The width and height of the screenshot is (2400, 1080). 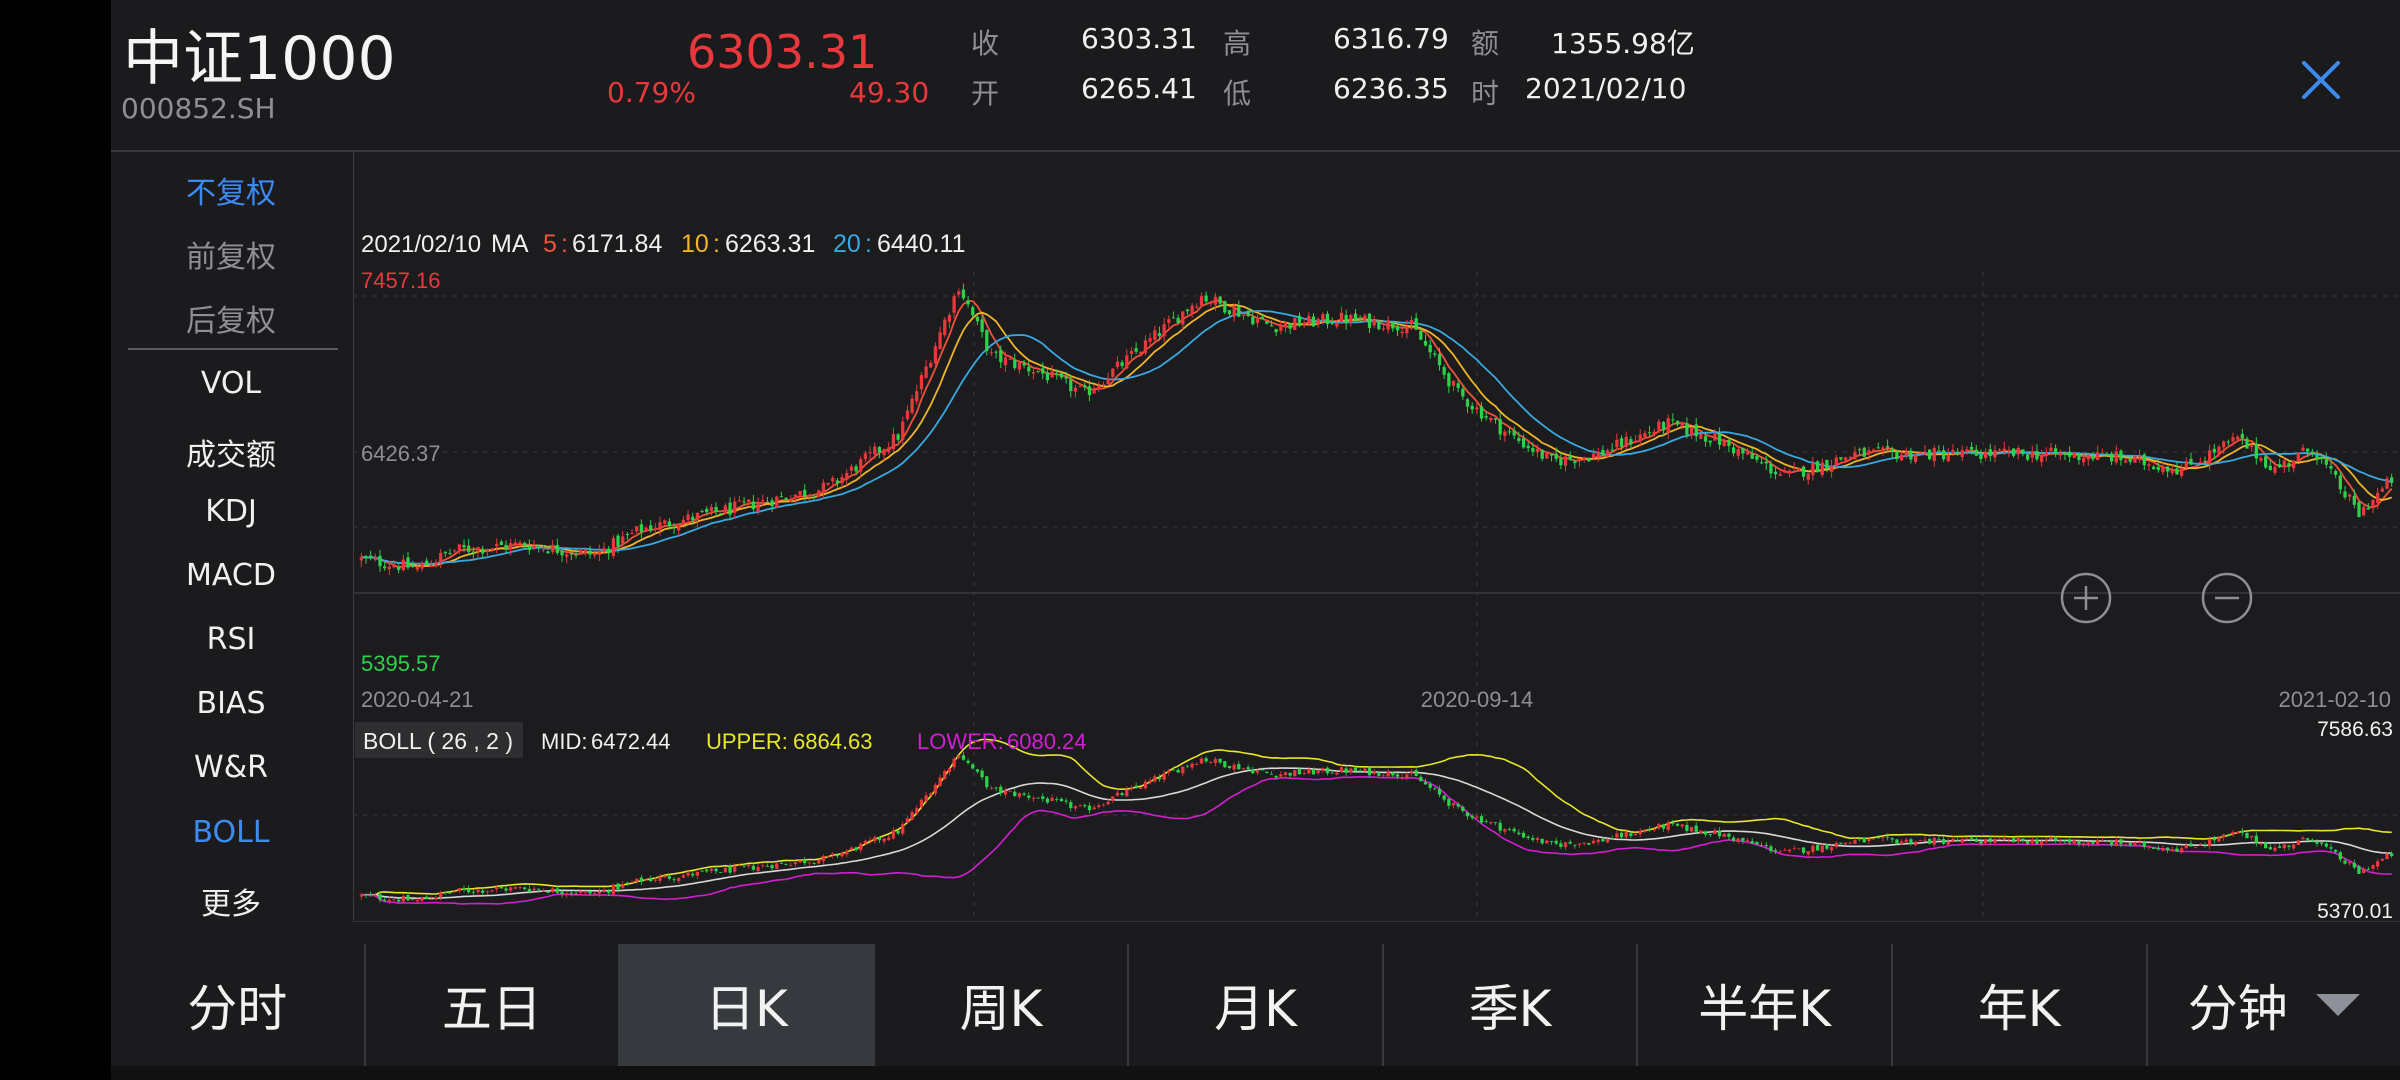 What do you see at coordinates (438, 741) in the screenshot?
I see `boll-label: BOLL ( 26 , 2 )` at bounding box center [438, 741].